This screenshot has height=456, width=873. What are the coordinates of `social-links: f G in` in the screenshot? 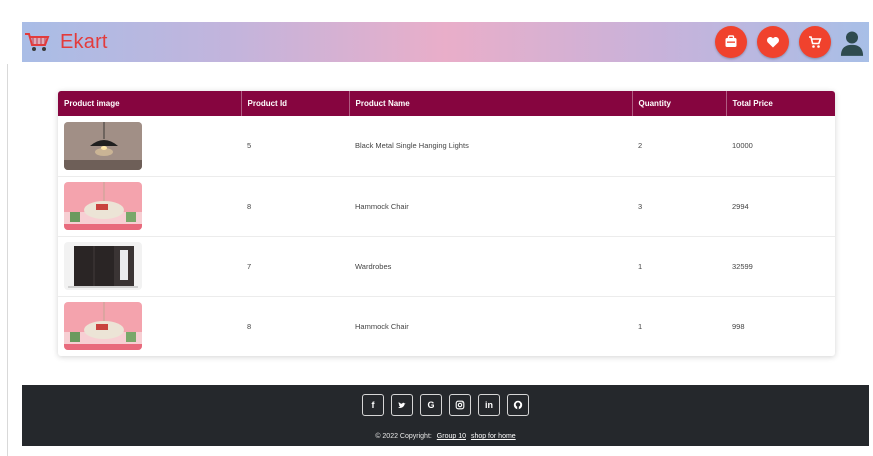 It's located at (445, 405).